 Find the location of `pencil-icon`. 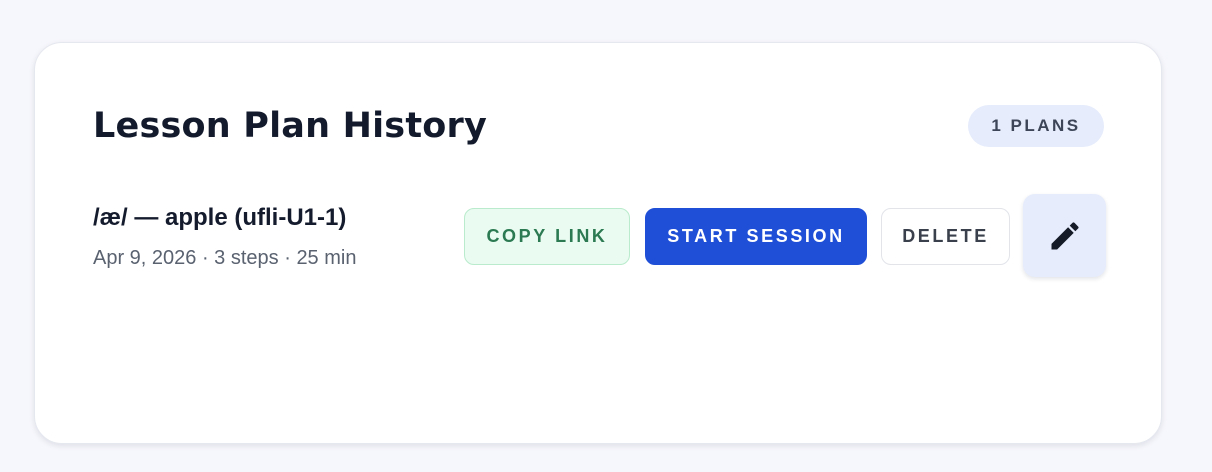

pencil-icon is located at coordinates (1065, 235).